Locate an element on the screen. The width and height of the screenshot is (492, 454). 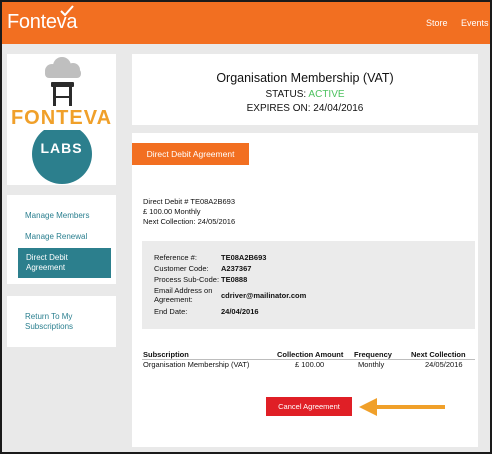
column-header-frequency: Frequency is located at coordinates (373, 354).